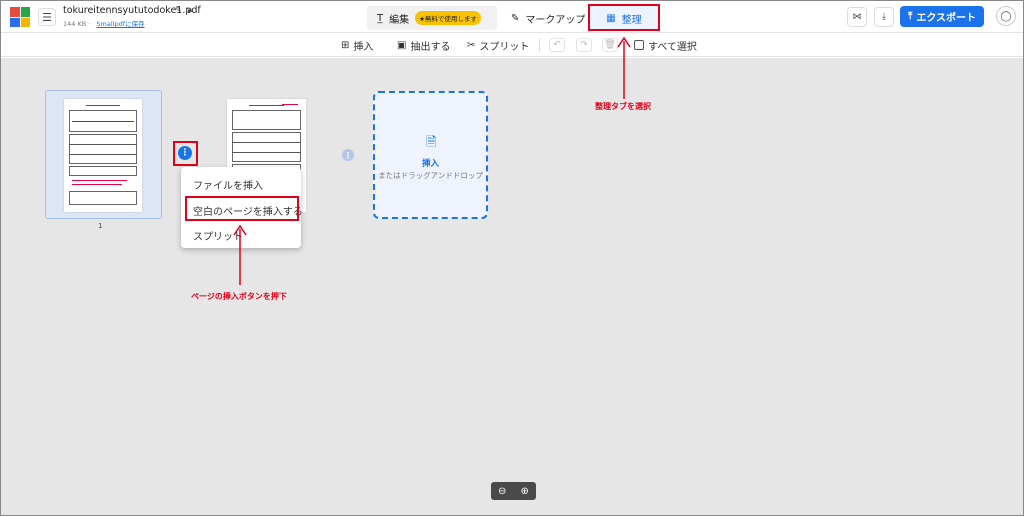 The width and height of the screenshot is (1024, 516). Describe the element at coordinates (239, 296) in the screenshot. I see `annotation-press-insert: ページの挿入ボタンを押下` at that location.